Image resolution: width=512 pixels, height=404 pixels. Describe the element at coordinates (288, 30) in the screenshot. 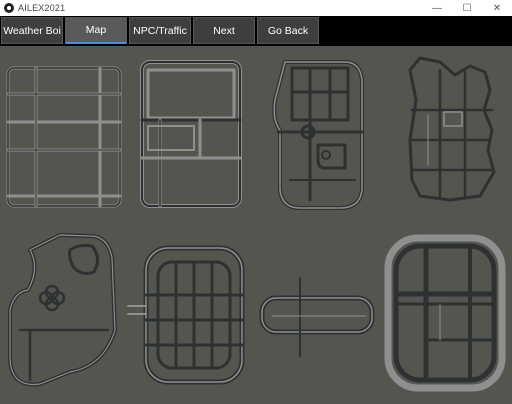

I see `go-back-button: Go Back` at that location.